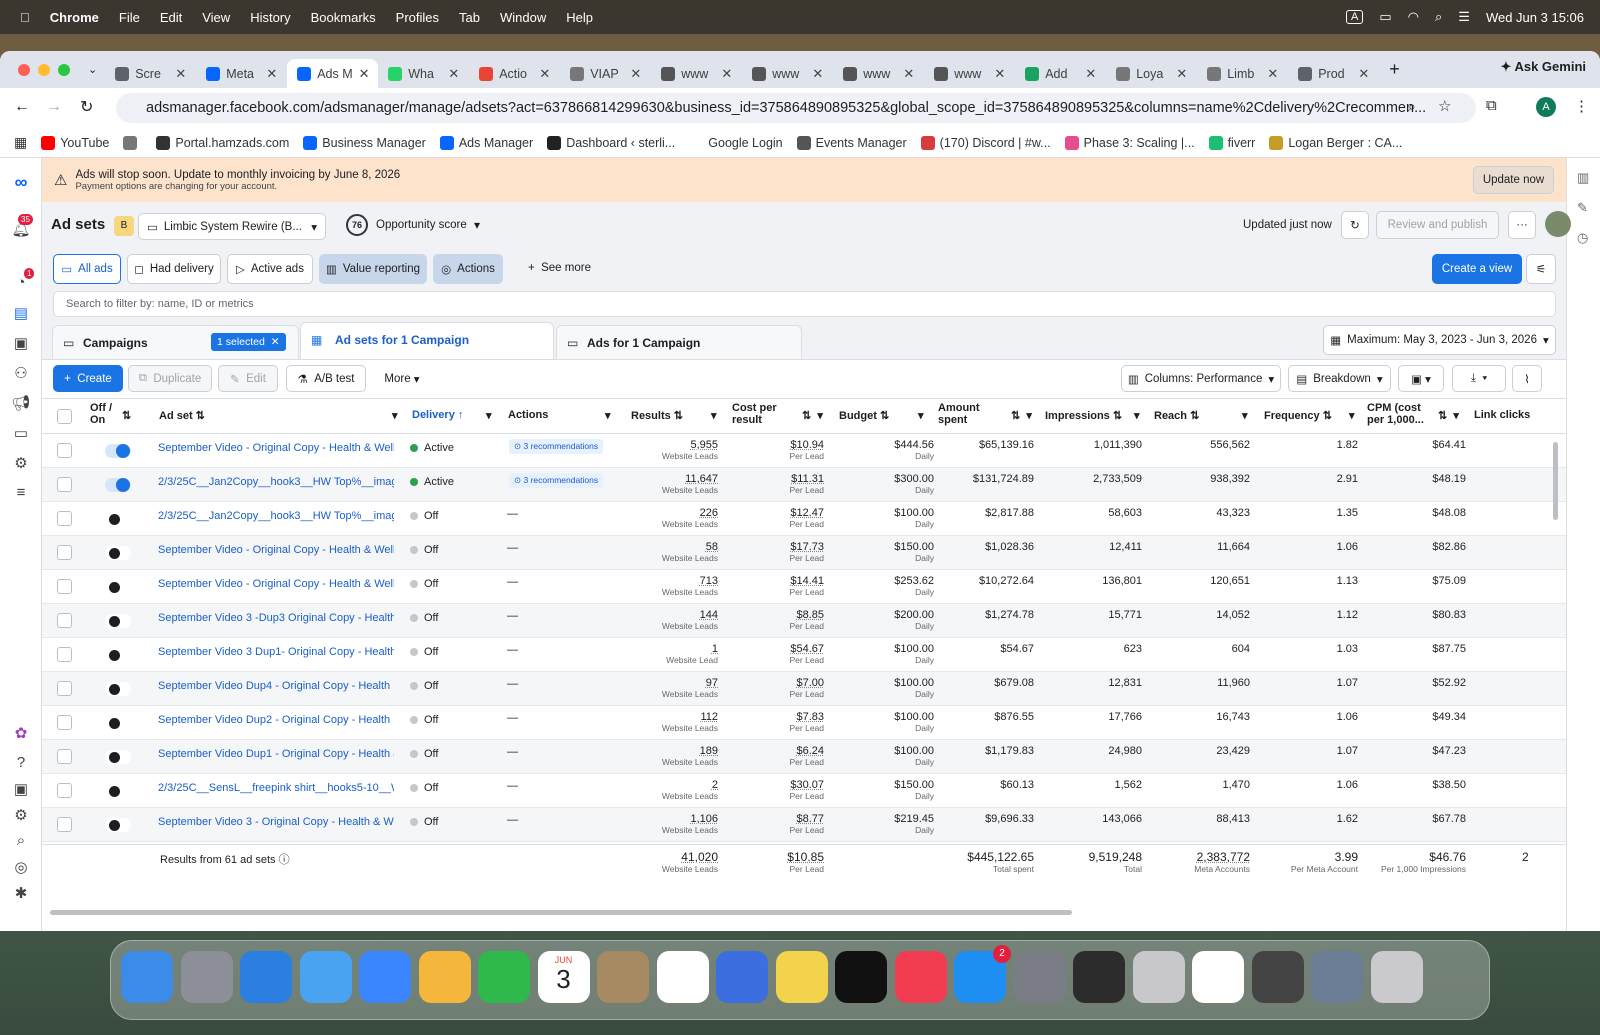 The image size is (1600, 1035). What do you see at coordinates (1060, 73) in the screenshot?
I see `browser-tab: Add ✕` at bounding box center [1060, 73].